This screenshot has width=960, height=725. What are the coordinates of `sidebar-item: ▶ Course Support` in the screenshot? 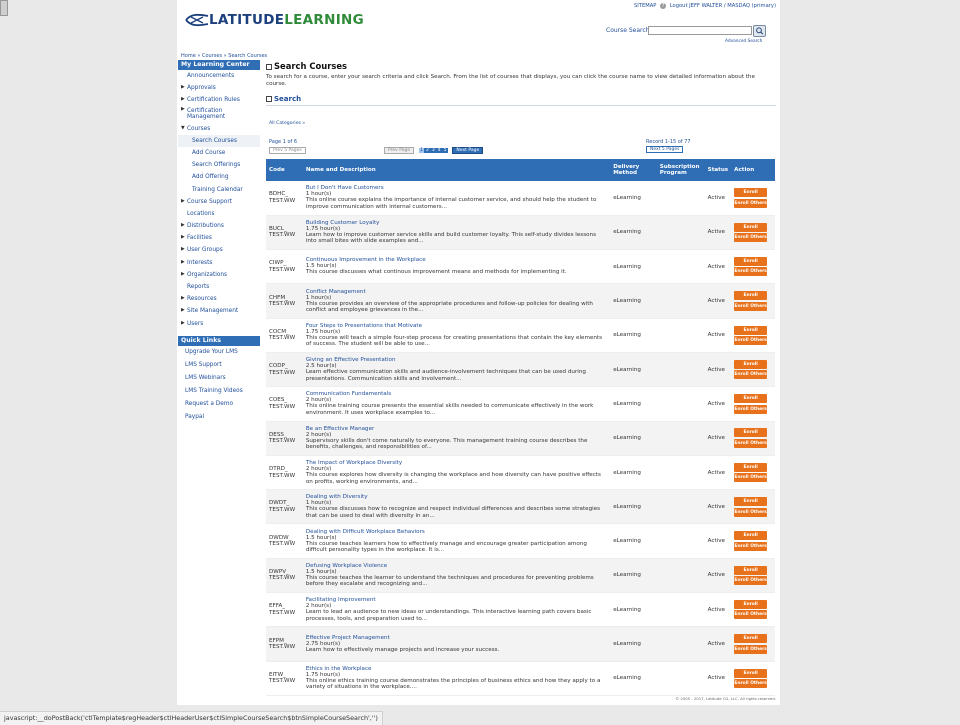 It's located at (219, 202).